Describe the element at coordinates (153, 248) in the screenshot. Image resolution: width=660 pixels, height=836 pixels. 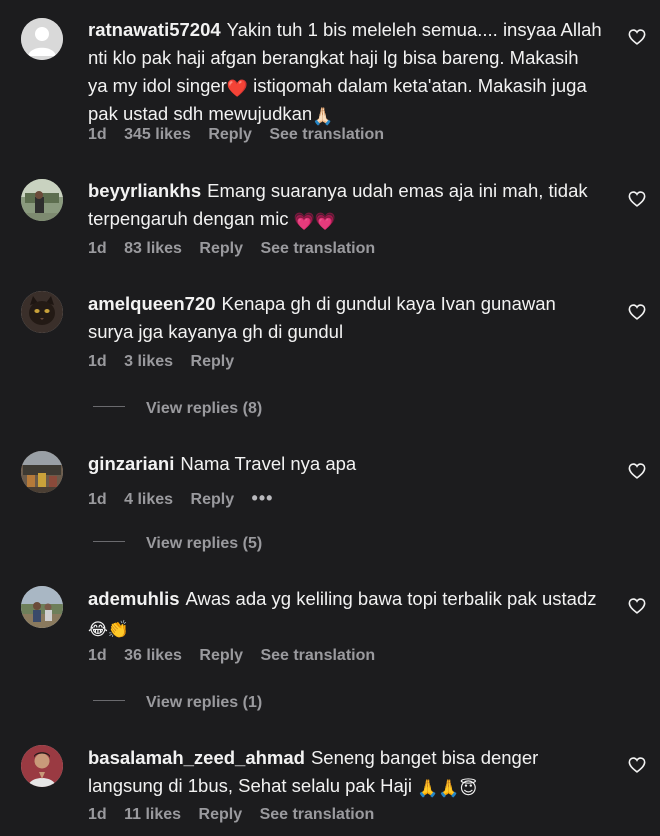
I see `likes-count: 83 likes` at that location.